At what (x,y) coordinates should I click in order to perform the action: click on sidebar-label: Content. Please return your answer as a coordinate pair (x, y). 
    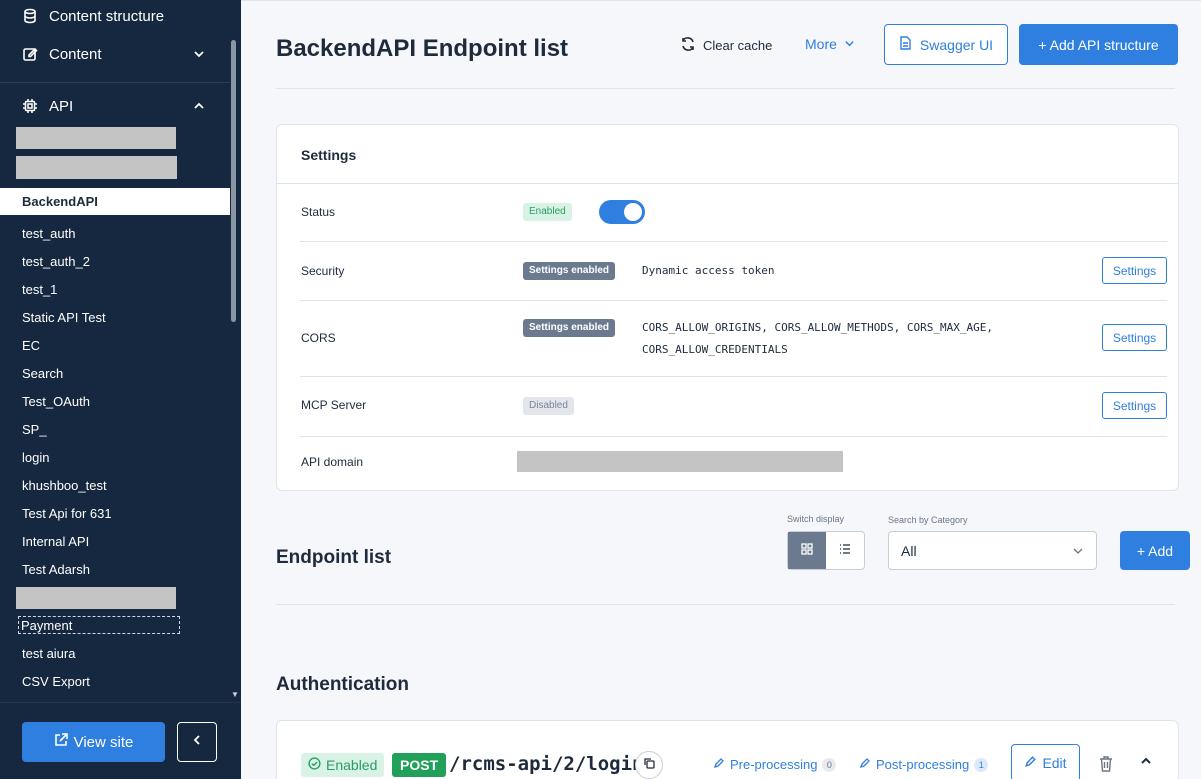
    Looking at the image, I should click on (75, 54).